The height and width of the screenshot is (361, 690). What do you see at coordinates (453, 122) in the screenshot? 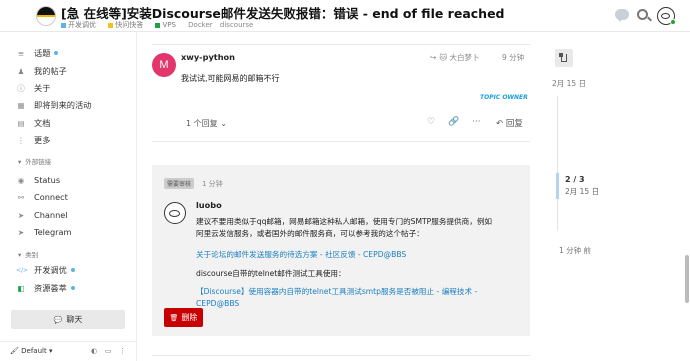
I see `link-icon: 🔗` at bounding box center [453, 122].